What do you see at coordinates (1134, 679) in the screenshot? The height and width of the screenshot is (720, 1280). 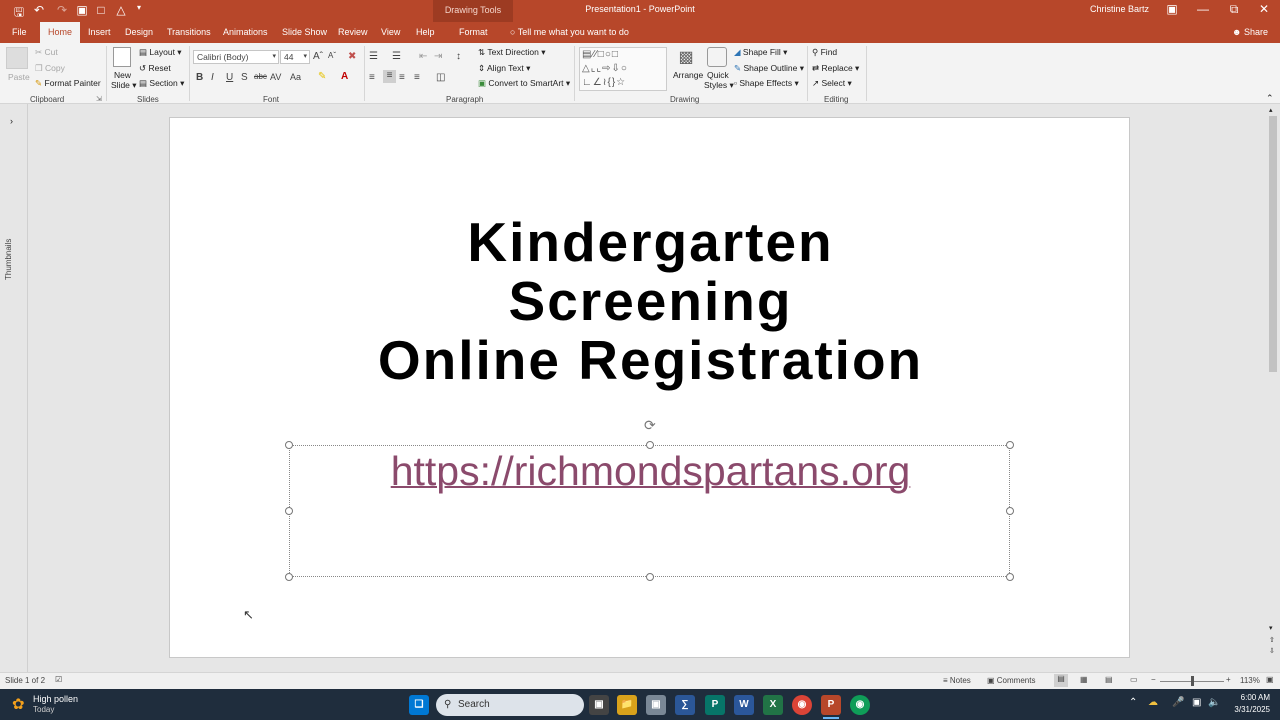 I see `slideshow-view-icon: ▭` at bounding box center [1134, 679].